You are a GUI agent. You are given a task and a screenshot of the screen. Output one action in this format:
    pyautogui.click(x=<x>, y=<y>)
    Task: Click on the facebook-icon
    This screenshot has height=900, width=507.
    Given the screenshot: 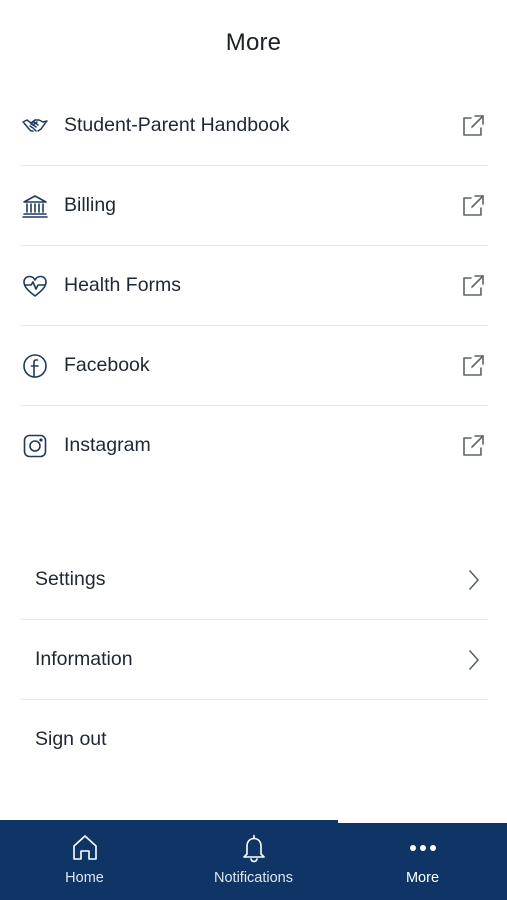 What is the action you would take?
    pyautogui.click(x=35, y=366)
    